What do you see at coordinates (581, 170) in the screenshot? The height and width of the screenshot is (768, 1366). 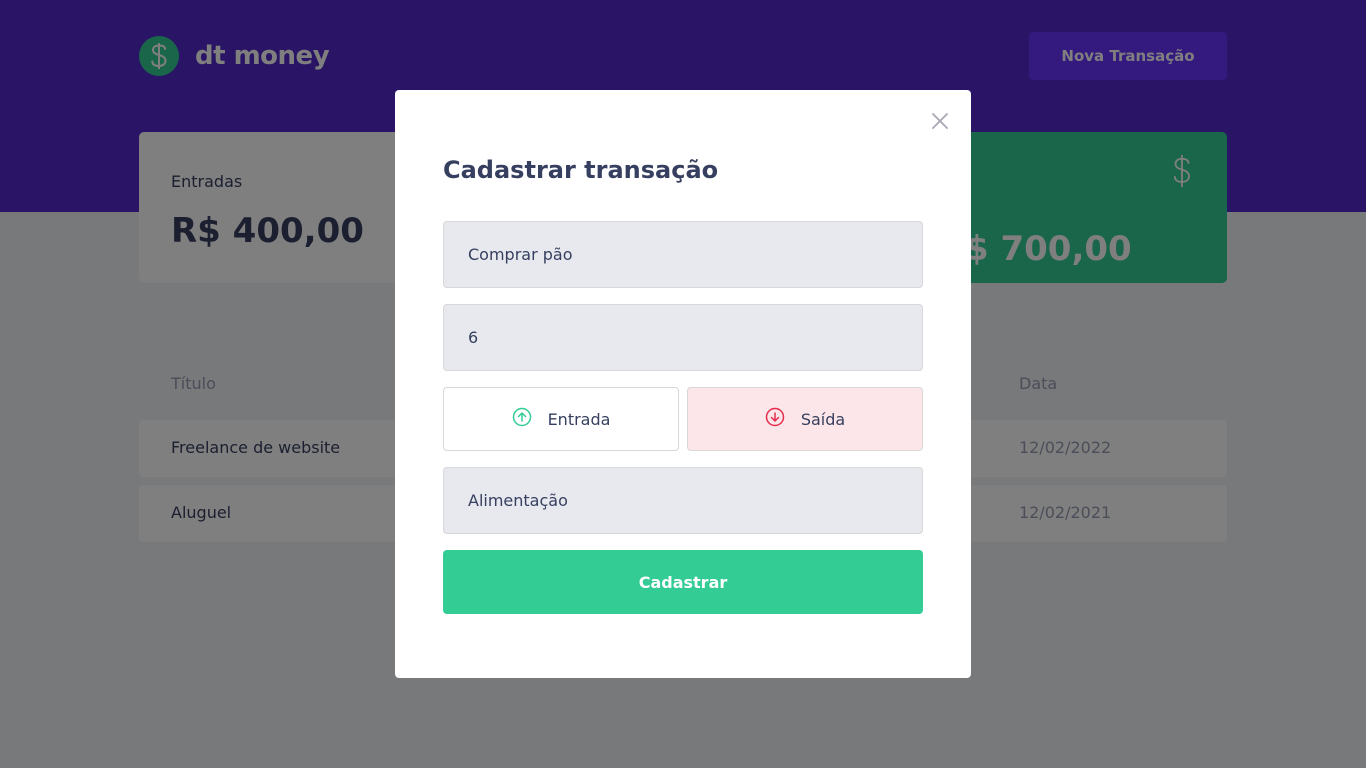 I see `modal-title: Cadastrar transação` at bounding box center [581, 170].